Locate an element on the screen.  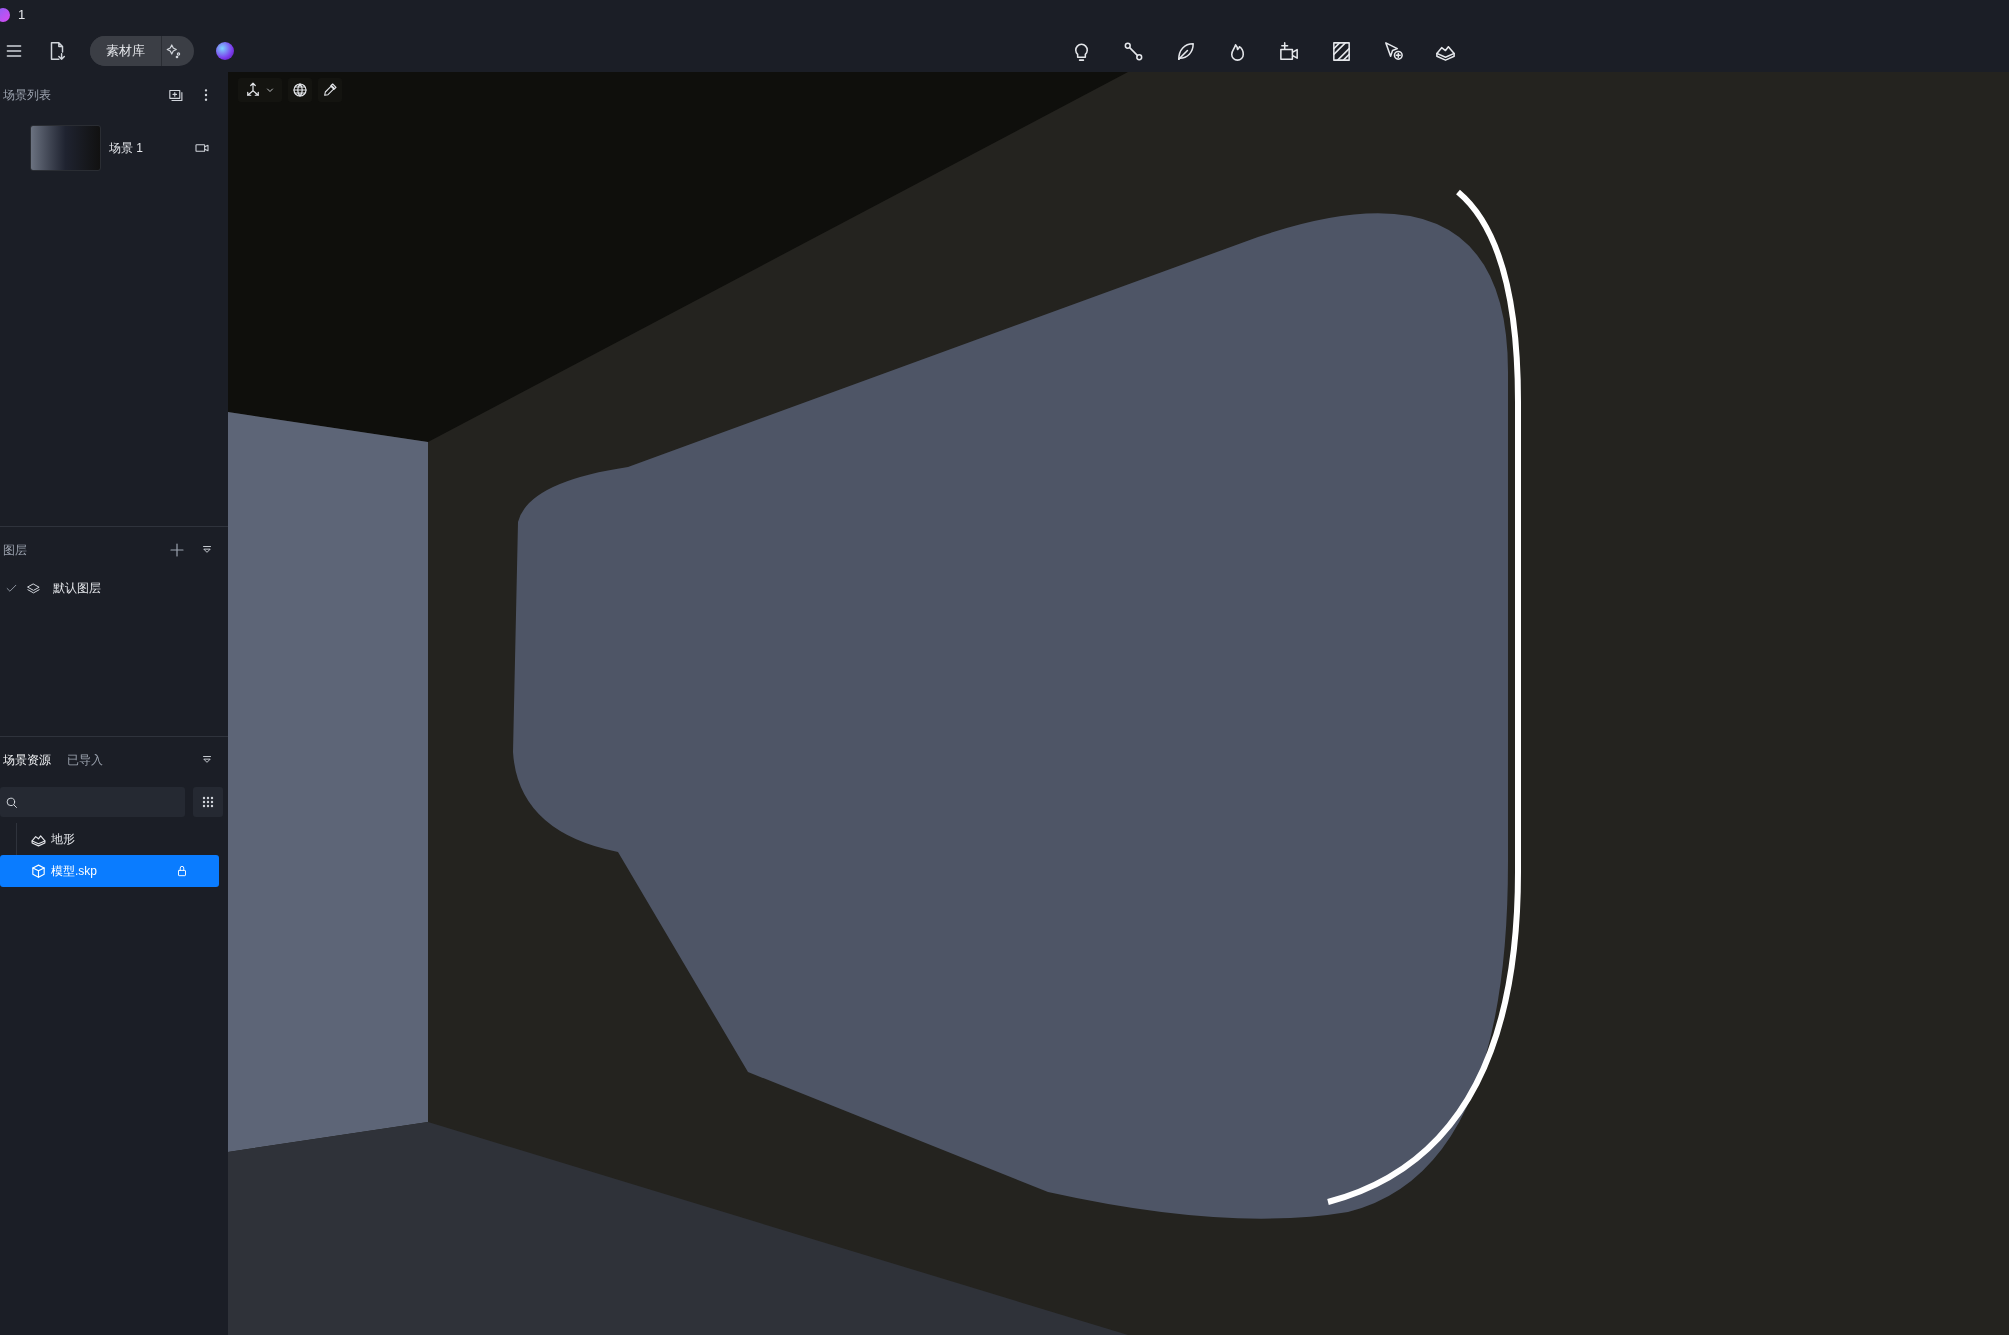
eyedropper-icon is located at coordinates (330, 90).